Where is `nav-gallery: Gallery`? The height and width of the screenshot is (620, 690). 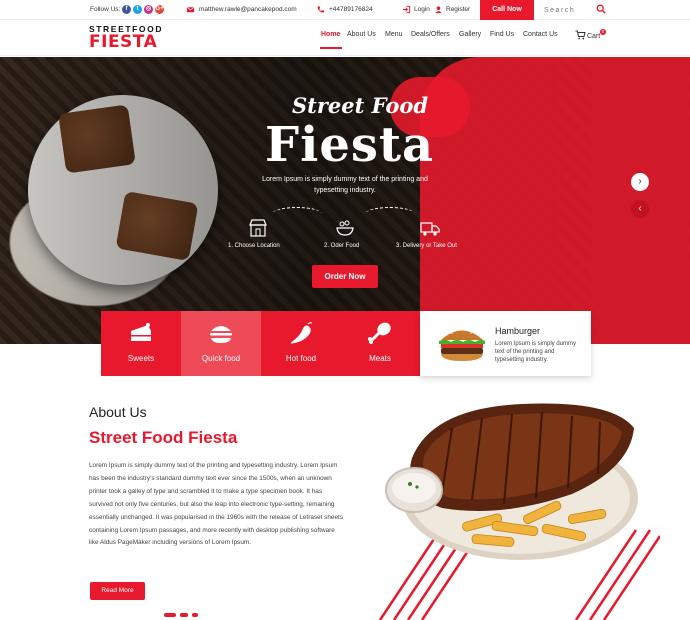
nav-gallery: Gallery is located at coordinates (470, 34).